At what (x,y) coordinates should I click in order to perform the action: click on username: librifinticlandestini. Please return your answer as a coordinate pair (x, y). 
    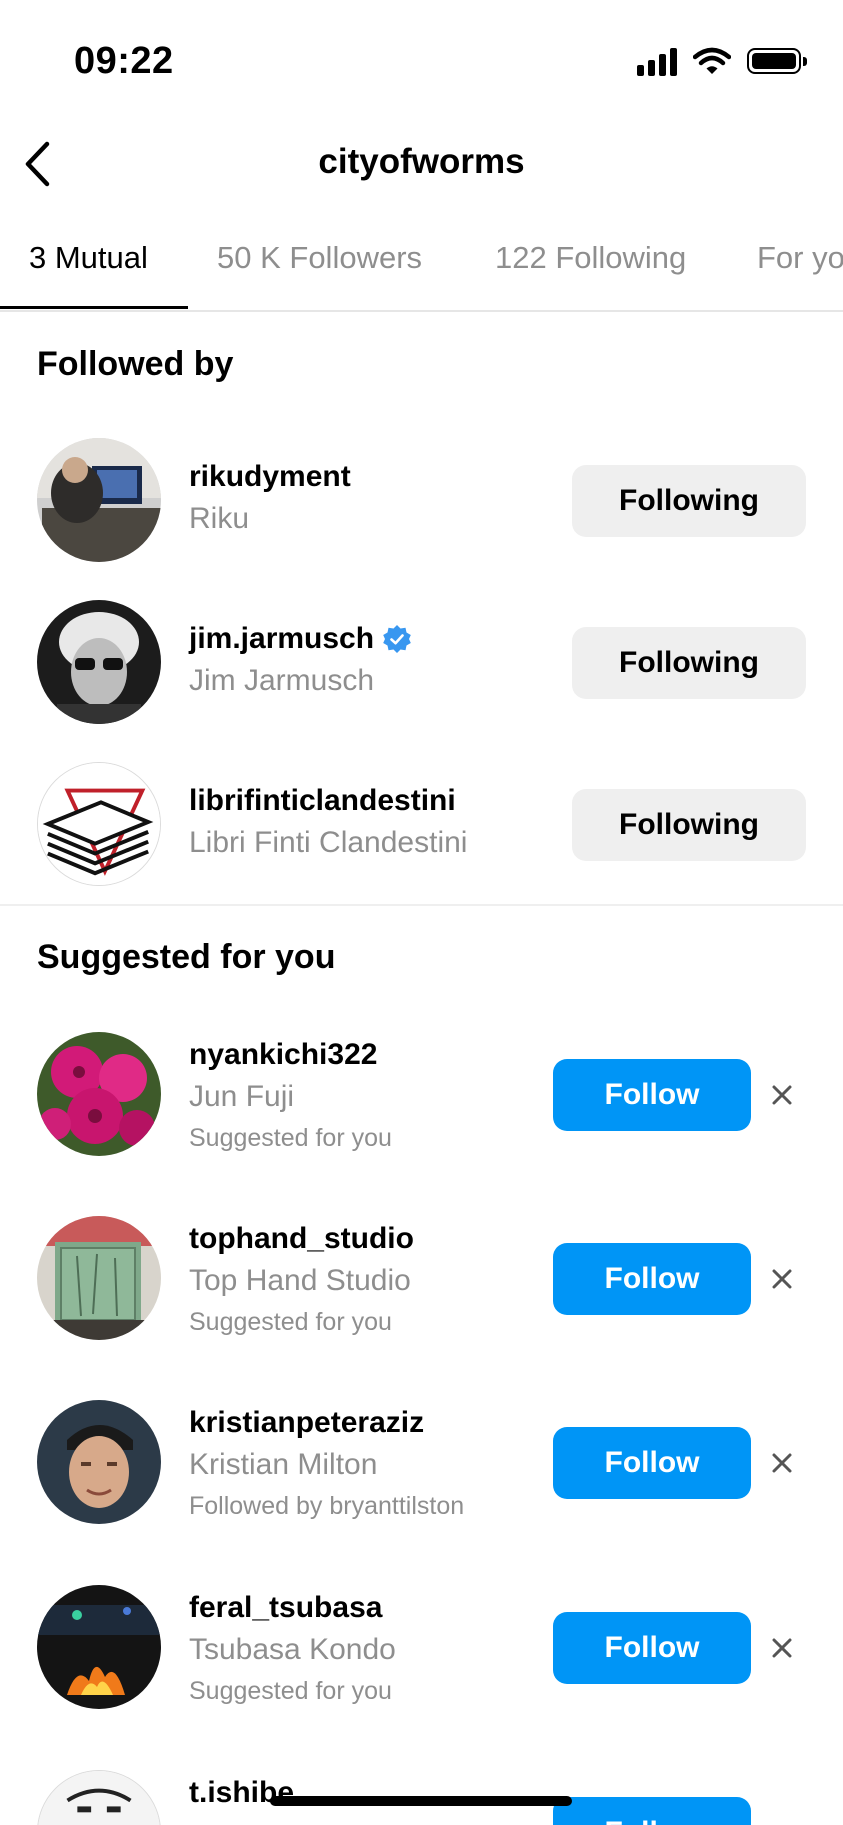
    Looking at the image, I should click on (328, 801).